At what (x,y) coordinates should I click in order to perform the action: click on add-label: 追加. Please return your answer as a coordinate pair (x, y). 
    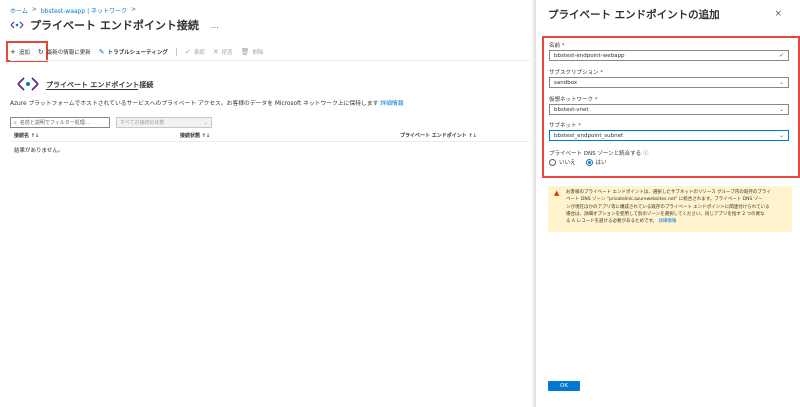
    Looking at the image, I should click on (24, 53).